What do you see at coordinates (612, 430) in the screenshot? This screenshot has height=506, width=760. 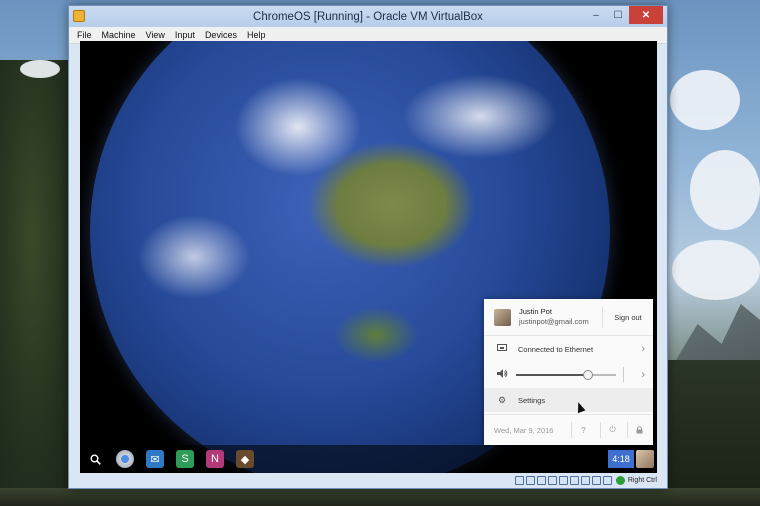 I see `power-button: ⏻` at bounding box center [612, 430].